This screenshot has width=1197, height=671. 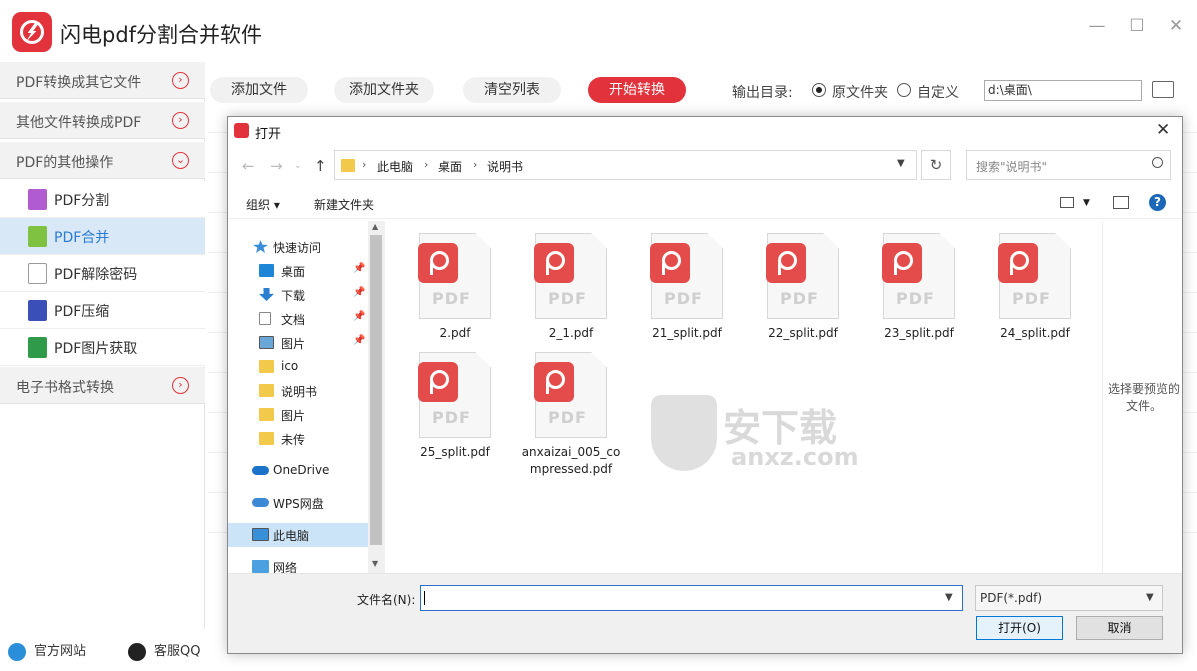 I want to click on nav-item-this-pc: 此电脑, so click(x=298, y=535).